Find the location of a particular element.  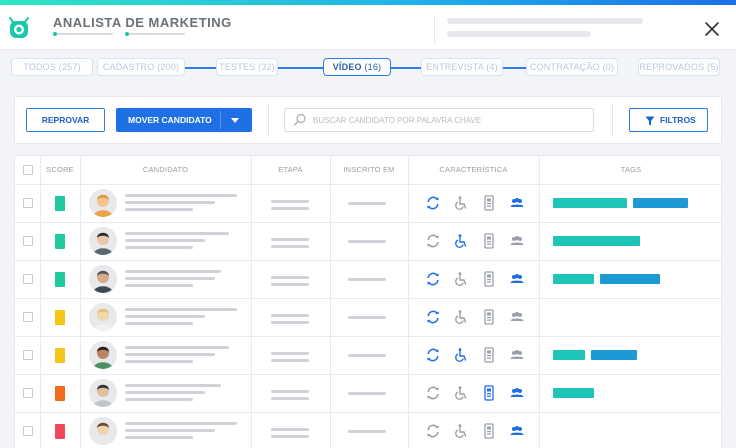

search-box is located at coordinates (439, 120).